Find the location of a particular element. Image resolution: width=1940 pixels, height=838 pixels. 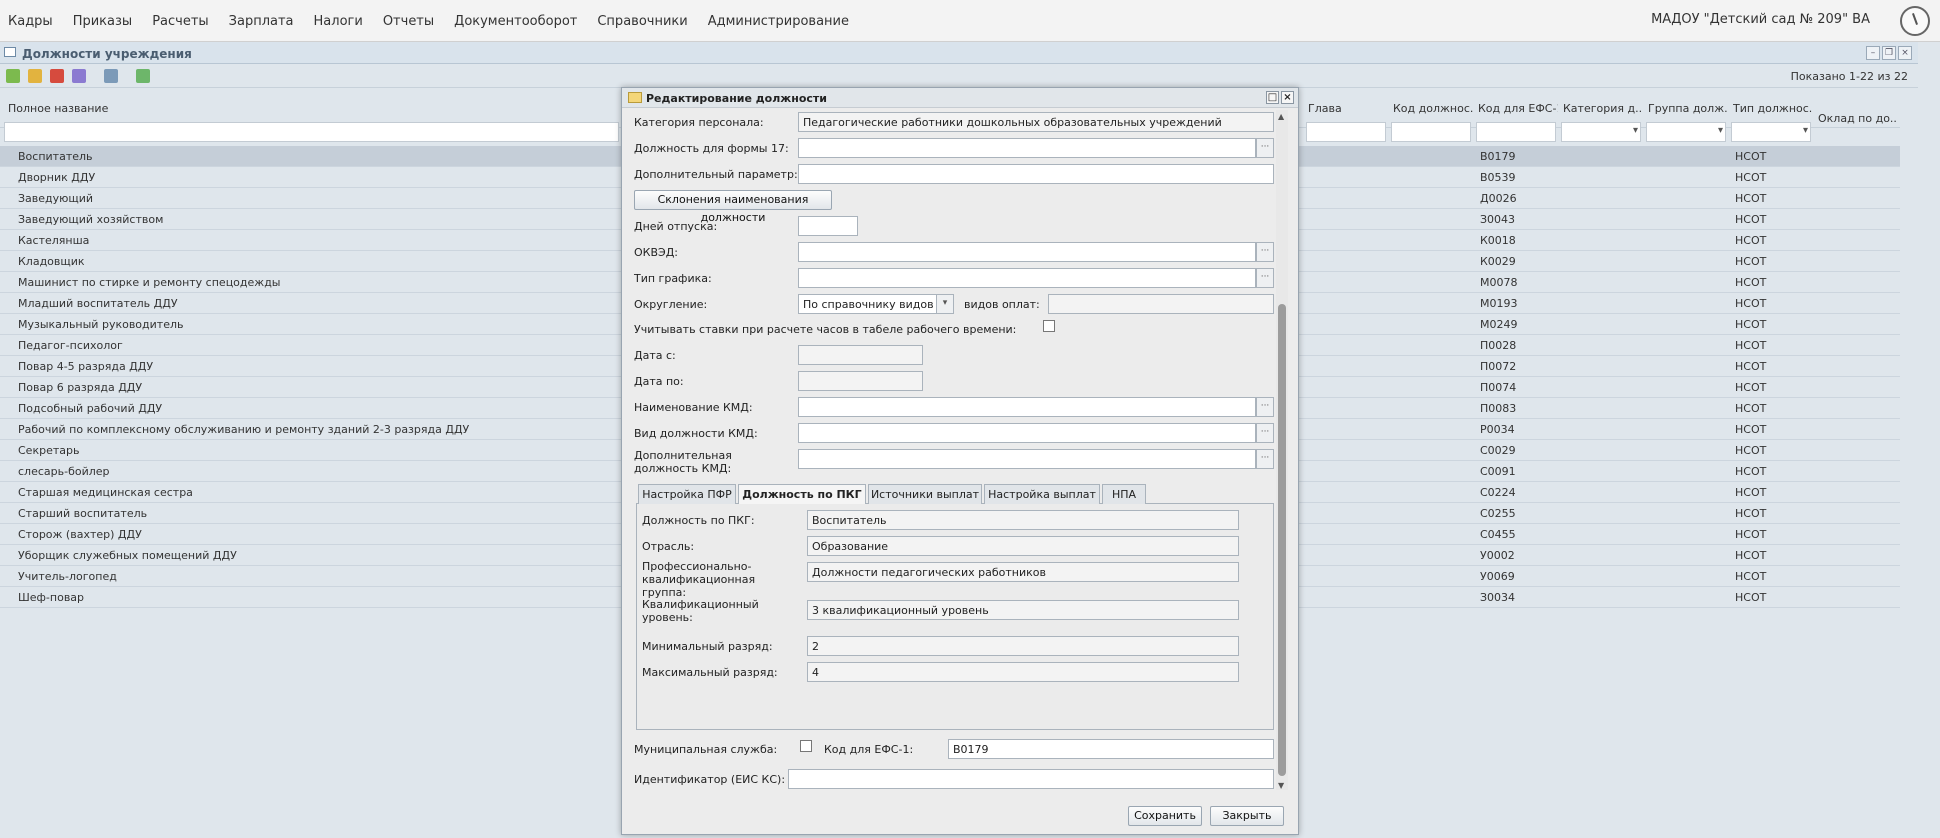

window-title-bar: Должности учреждения is located at coordinates (959, 53).